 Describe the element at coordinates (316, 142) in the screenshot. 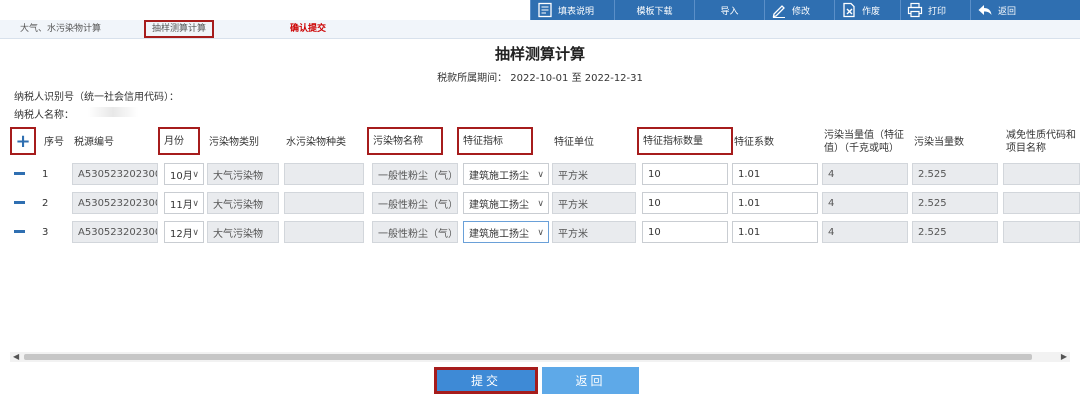

I see `header-water-type: 水污染物种类` at that location.